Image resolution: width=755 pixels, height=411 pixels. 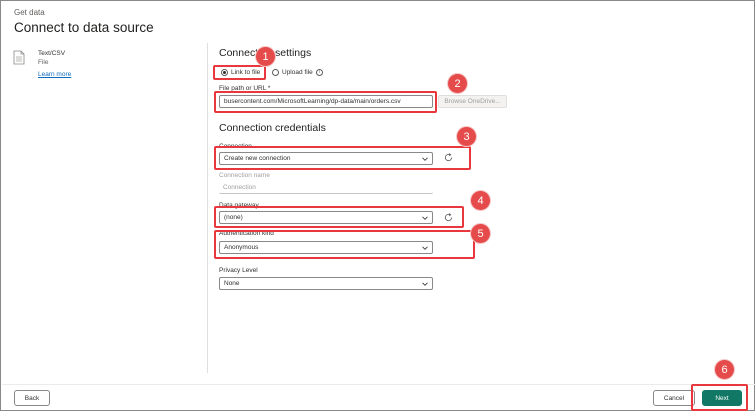 What do you see at coordinates (674, 398) in the screenshot?
I see `cancel-button: Cancel` at bounding box center [674, 398].